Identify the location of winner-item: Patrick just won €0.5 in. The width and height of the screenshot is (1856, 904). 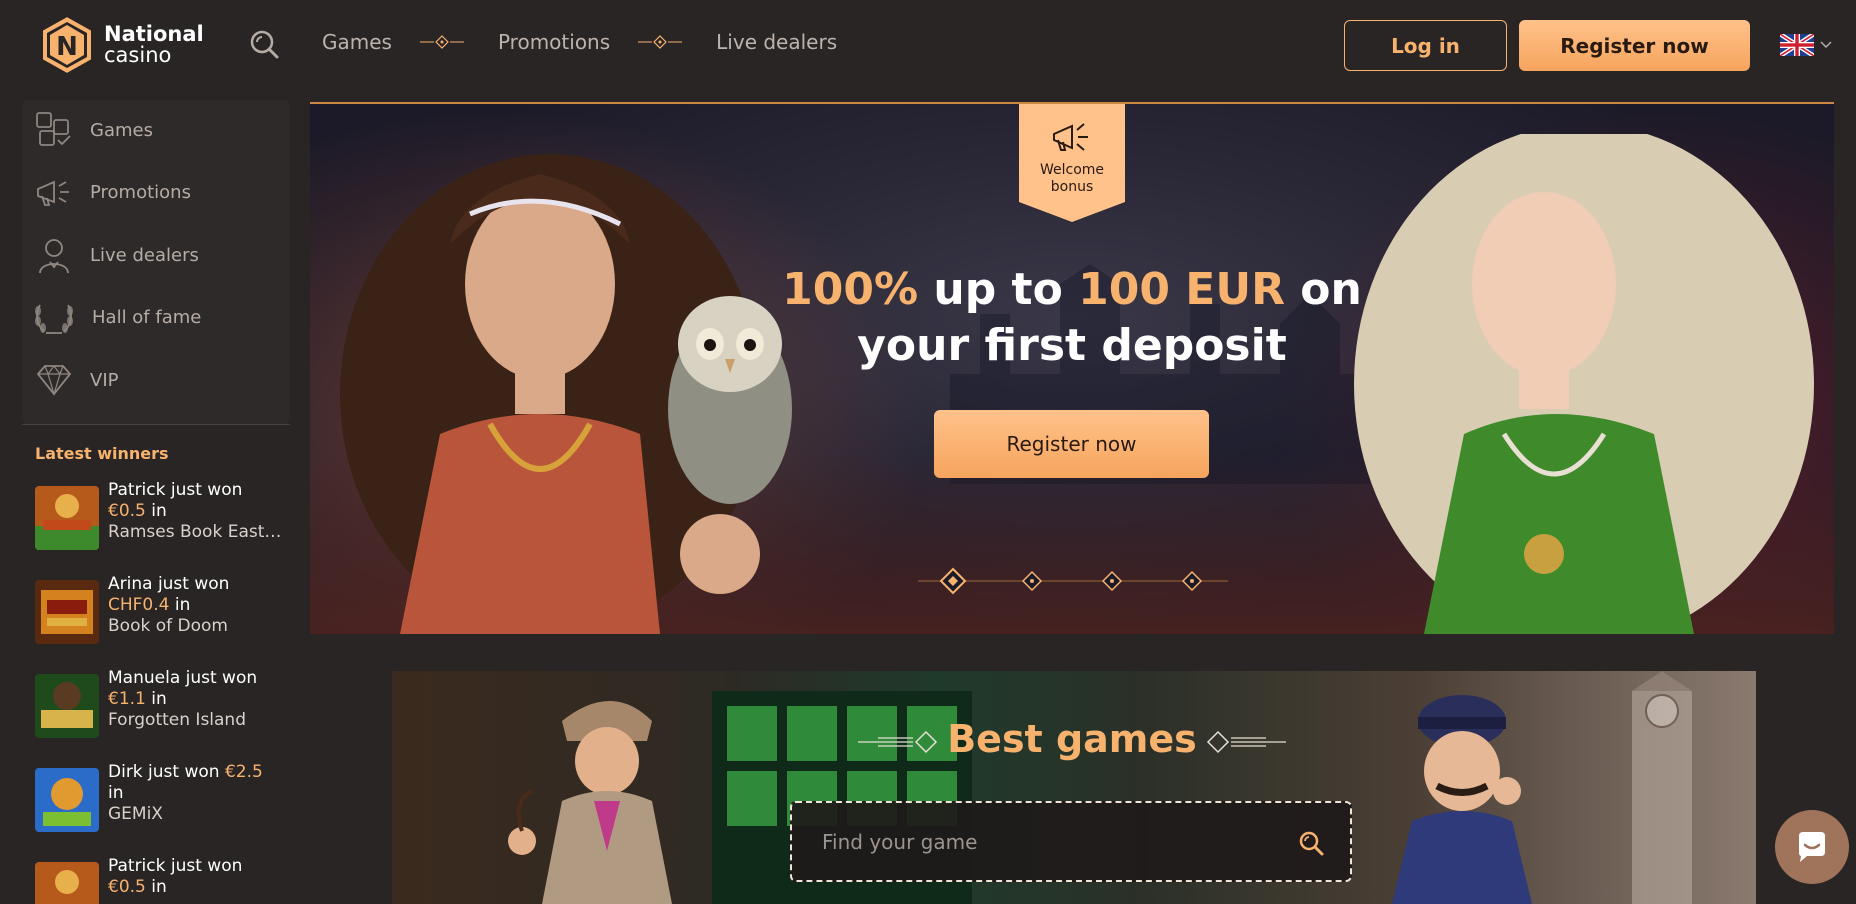
(160, 880).